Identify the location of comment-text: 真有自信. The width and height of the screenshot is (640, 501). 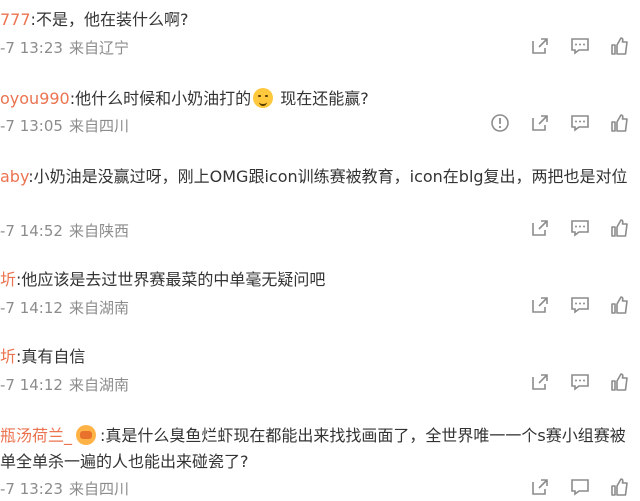
(53, 356).